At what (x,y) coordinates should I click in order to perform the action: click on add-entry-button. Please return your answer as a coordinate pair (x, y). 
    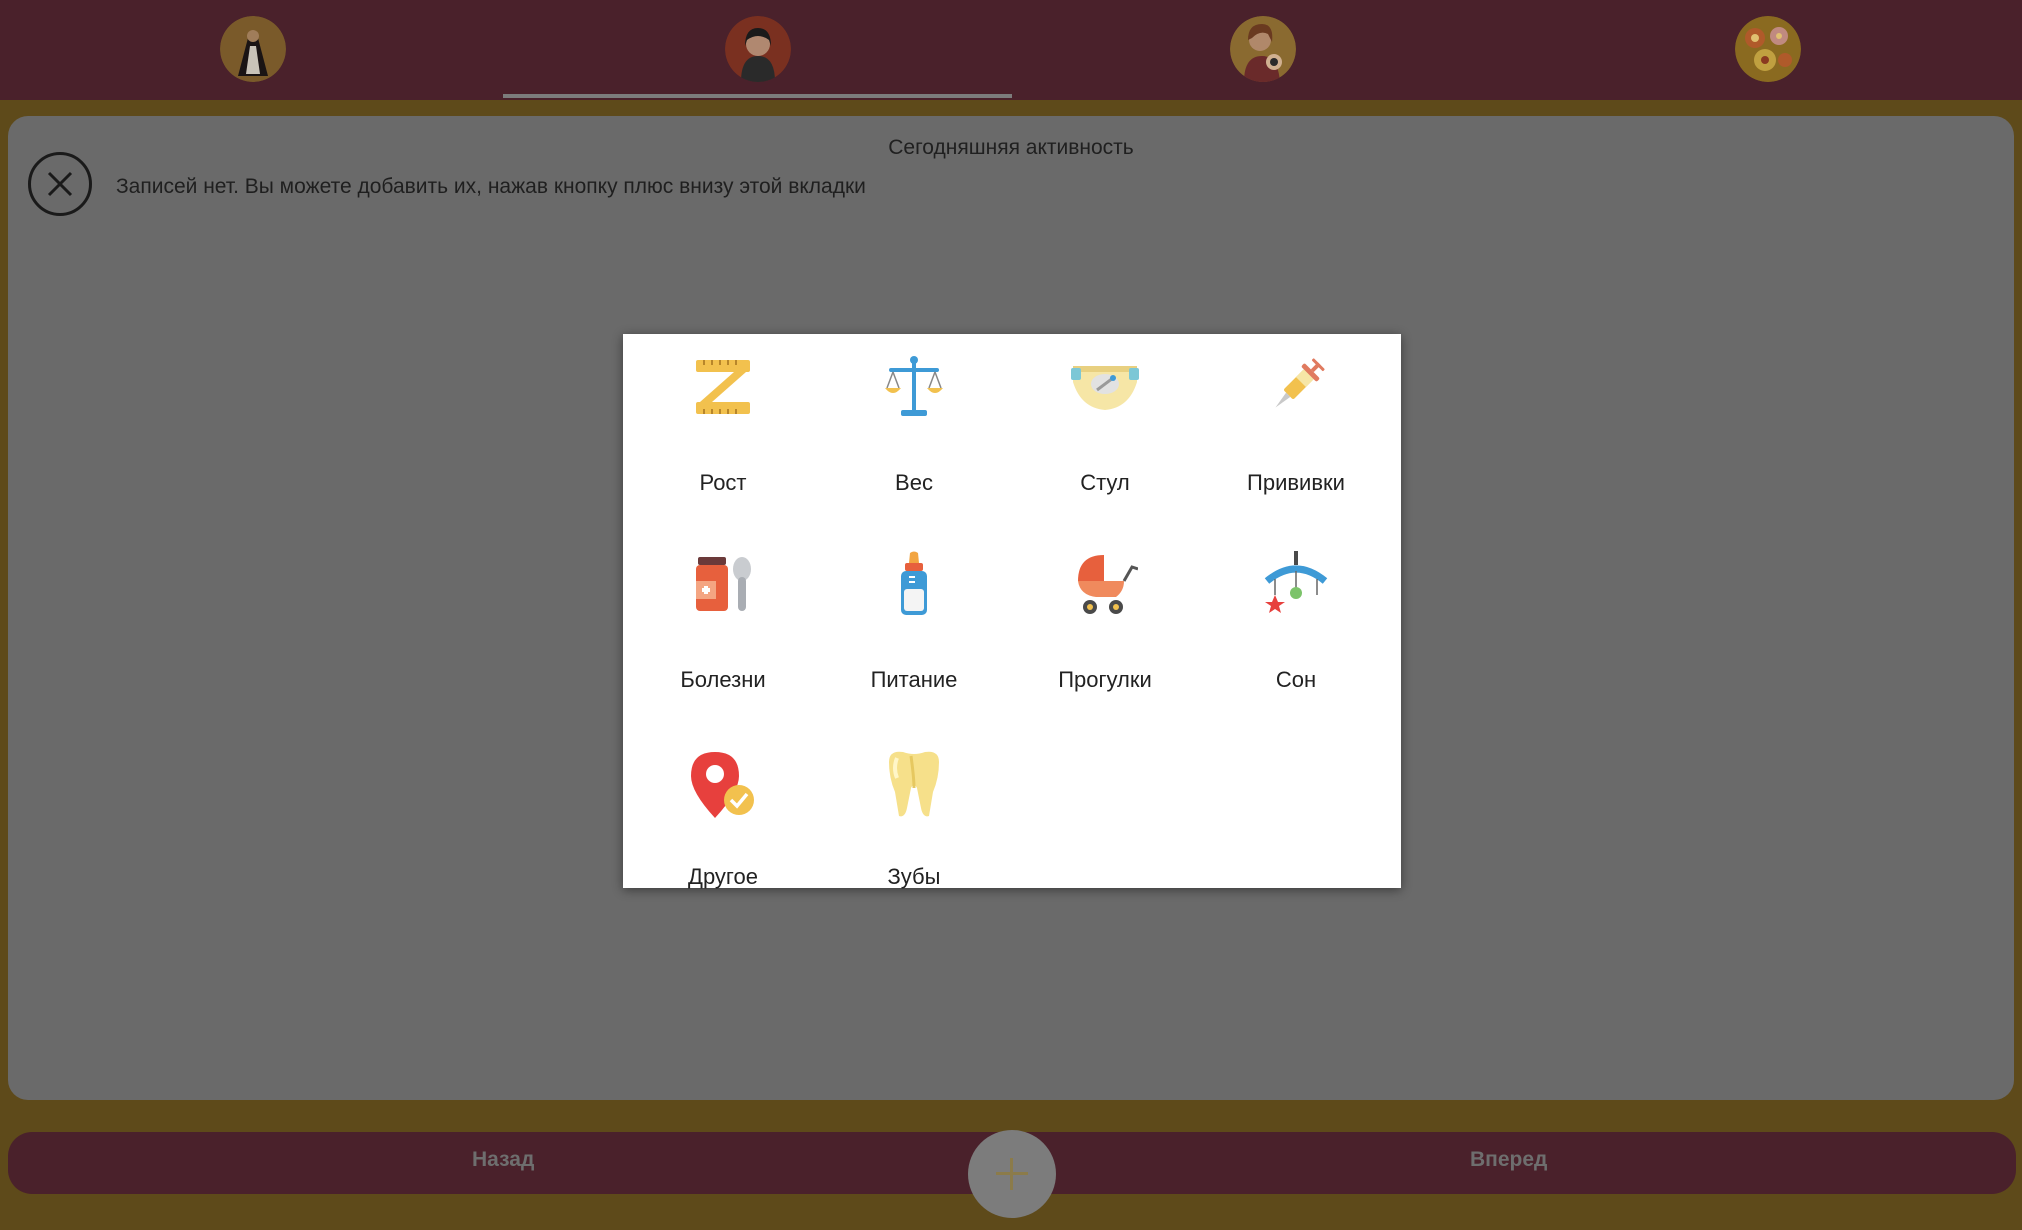
    Looking at the image, I should click on (1012, 1174).